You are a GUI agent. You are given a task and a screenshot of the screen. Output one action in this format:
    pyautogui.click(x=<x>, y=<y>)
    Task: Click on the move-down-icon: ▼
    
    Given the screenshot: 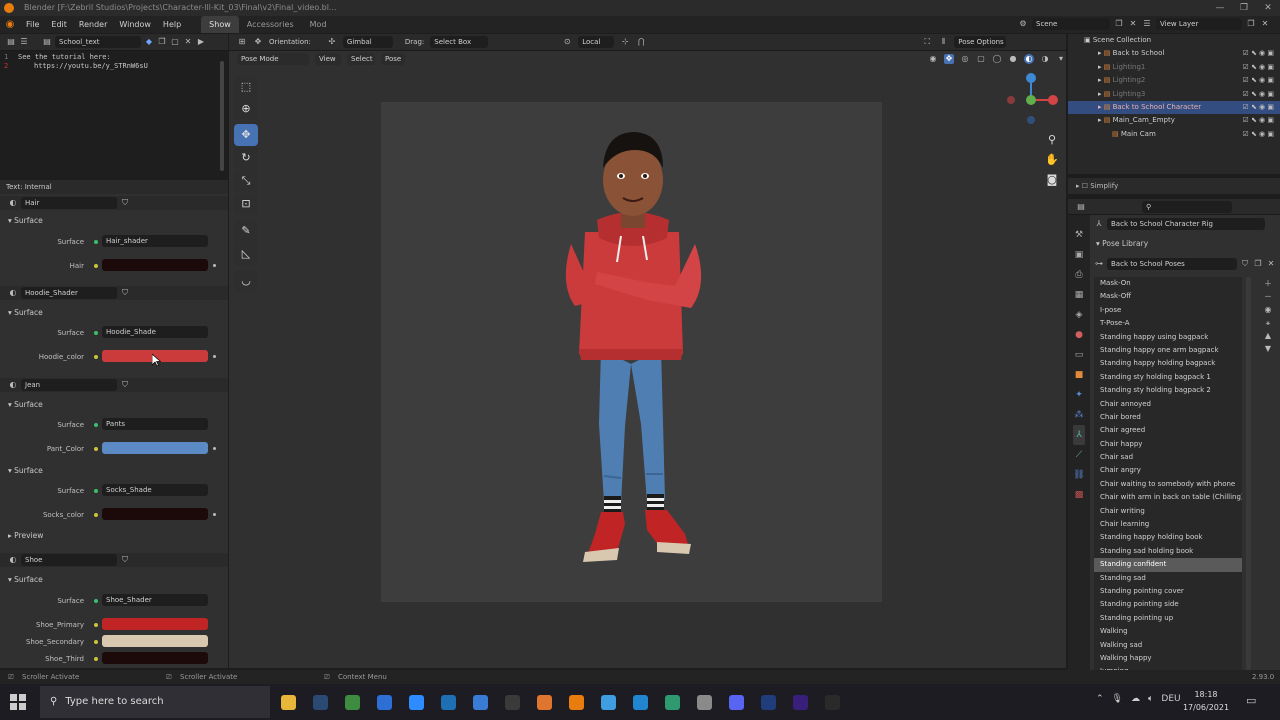 What is the action you would take?
    pyautogui.click(x=1268, y=348)
    